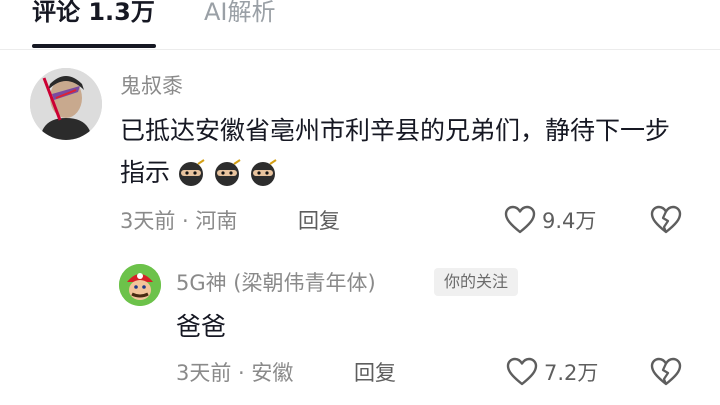  Describe the element at coordinates (201, 326) in the screenshot. I see `comment-body: 爸爸` at that location.